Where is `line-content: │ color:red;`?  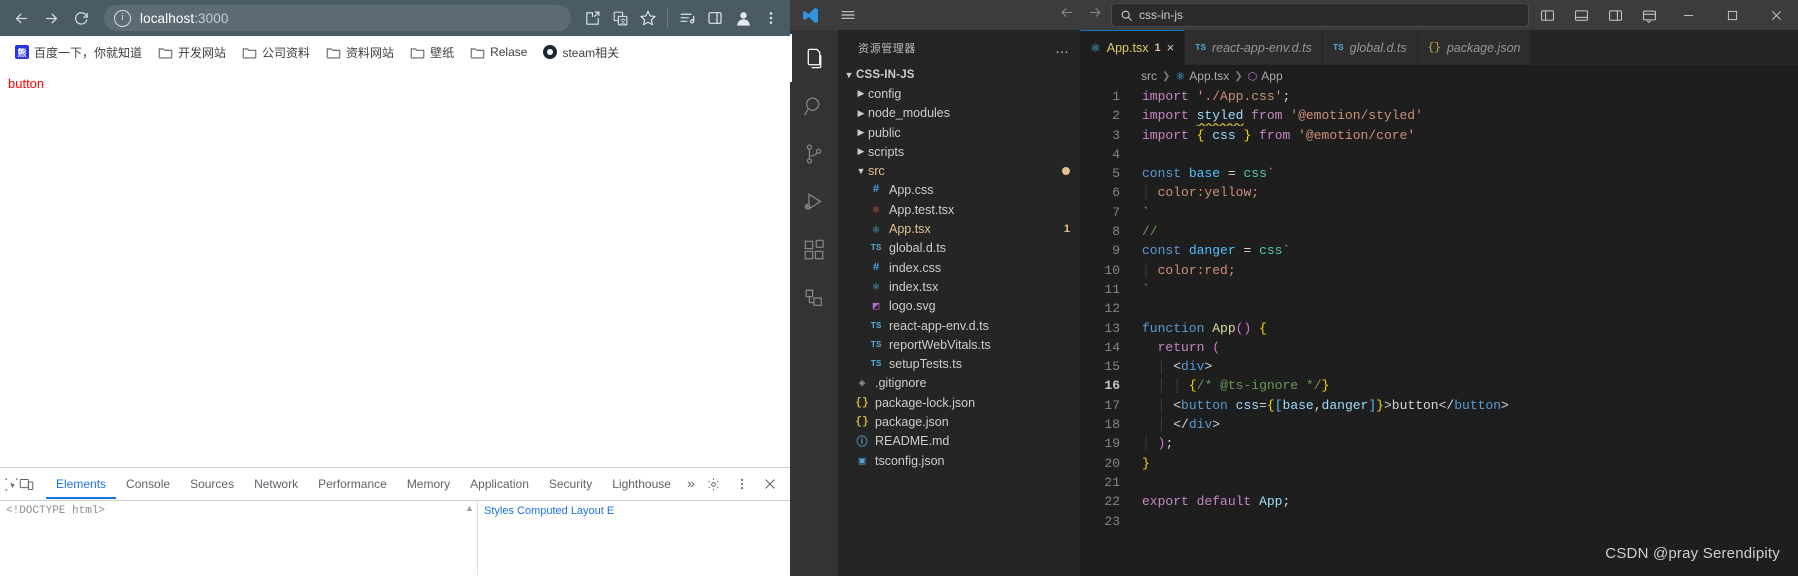 line-content: │ color:red; is located at coordinates (1189, 270).